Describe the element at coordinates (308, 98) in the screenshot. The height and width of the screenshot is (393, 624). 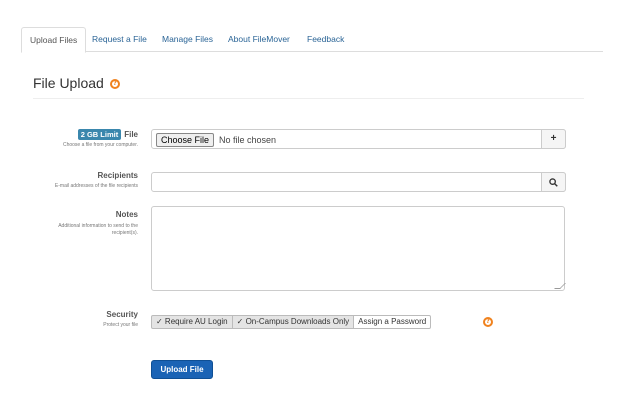
I see `title-divider` at that location.